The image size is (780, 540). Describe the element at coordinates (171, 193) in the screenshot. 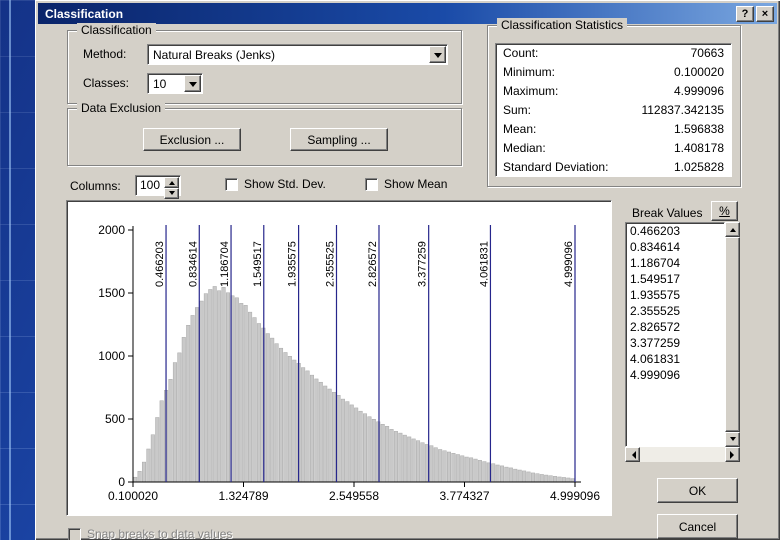

I see `spinner-down-button` at that location.